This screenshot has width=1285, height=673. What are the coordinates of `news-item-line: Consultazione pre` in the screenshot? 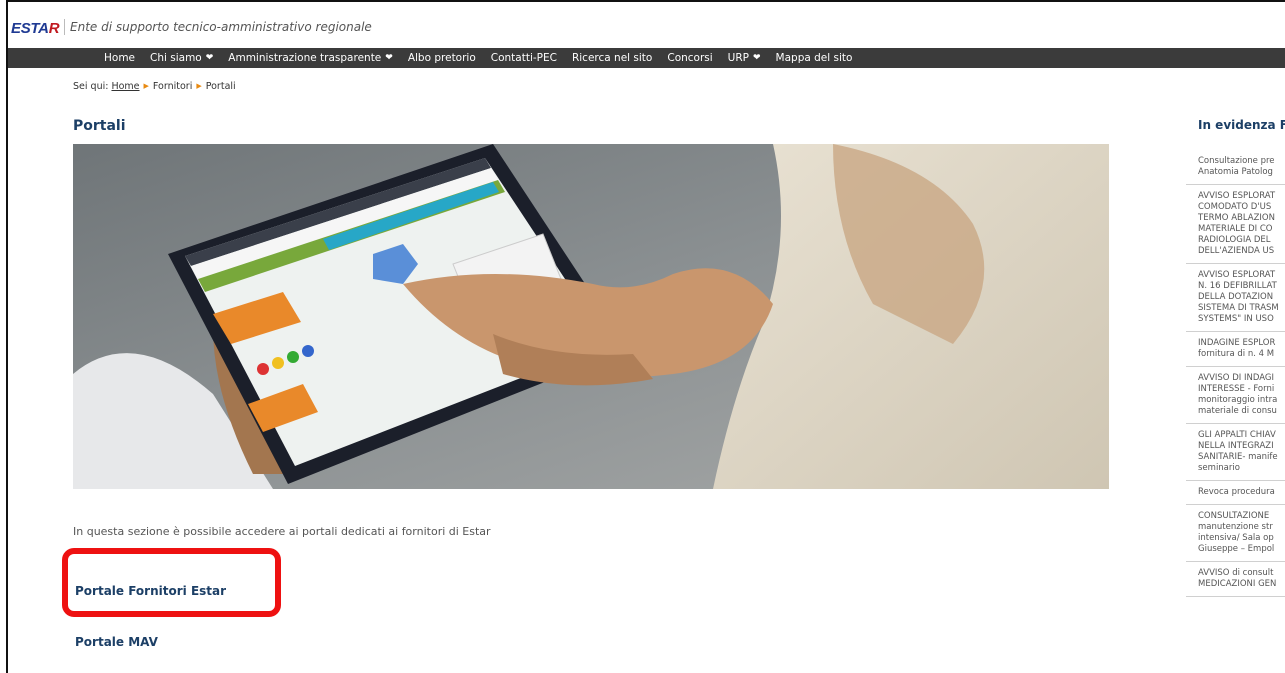 It's located at (1236, 161).